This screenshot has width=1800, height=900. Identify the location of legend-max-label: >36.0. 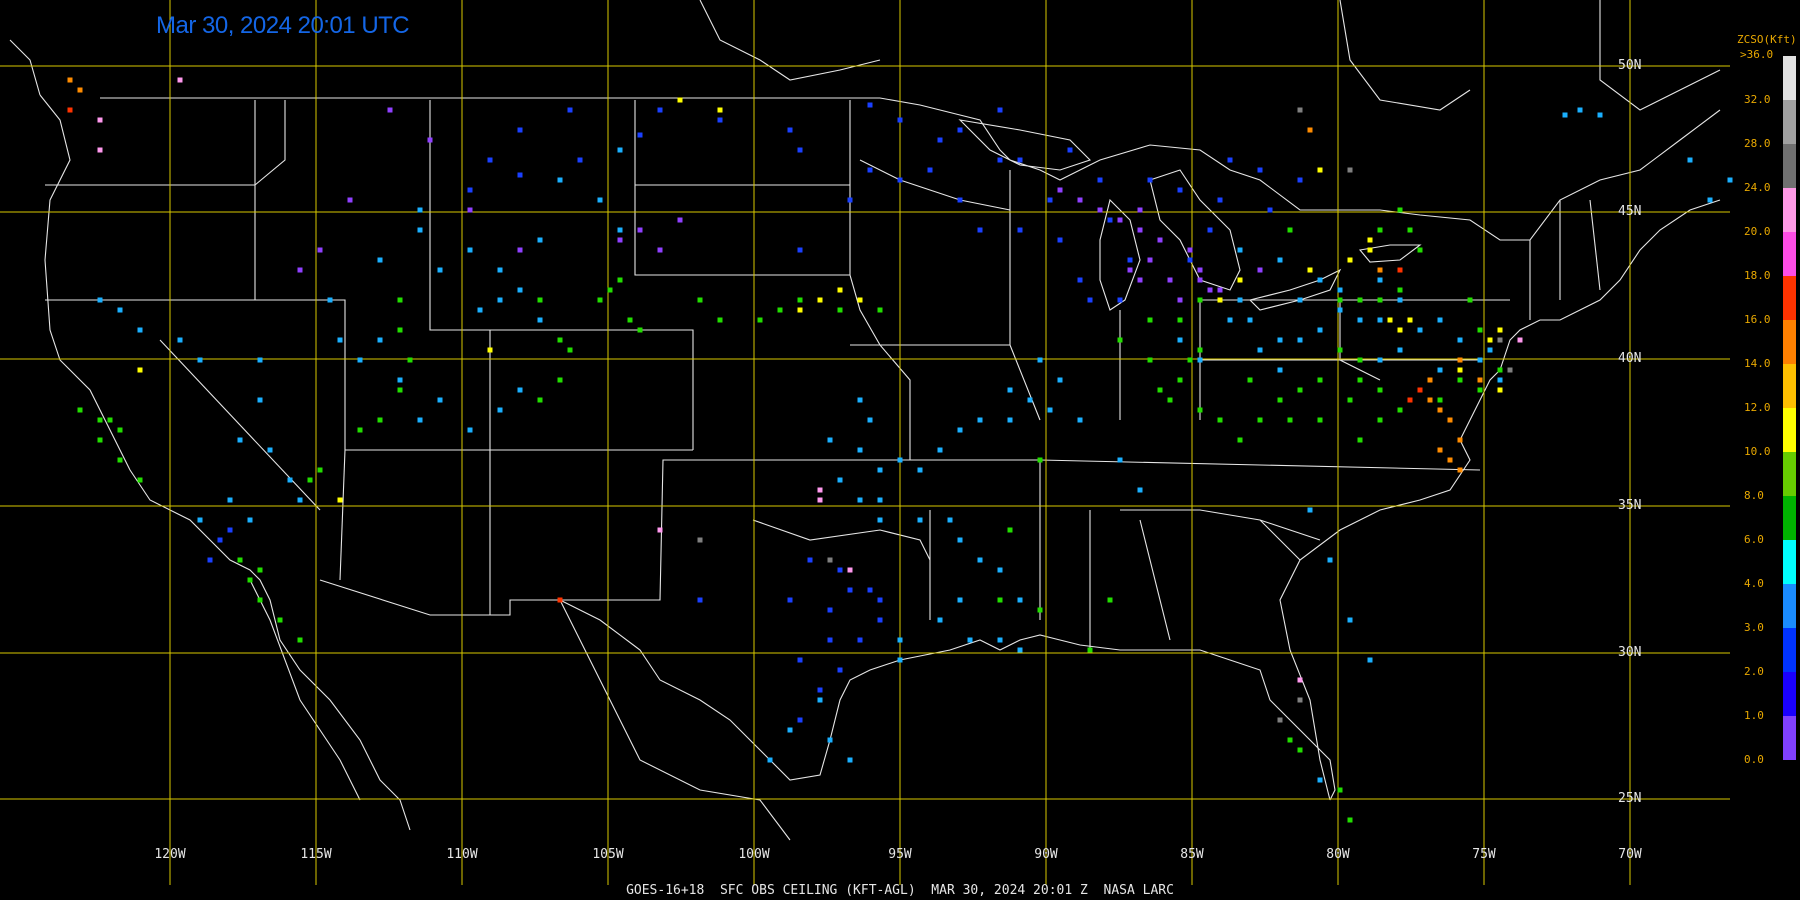
(1757, 54).